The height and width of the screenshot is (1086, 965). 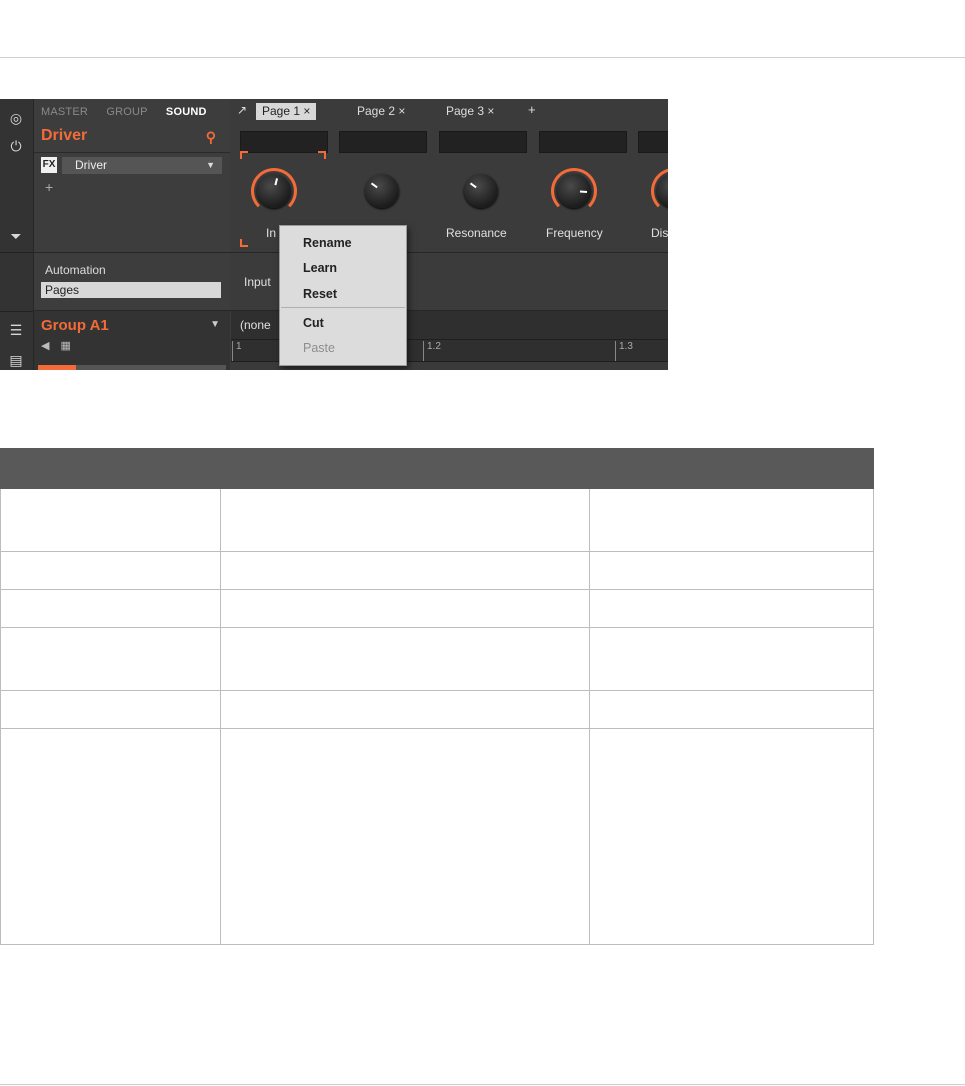 I want to click on left-icon-strip: ◎ ⏻ ⏷ ☰ ▤, so click(x=17, y=234).